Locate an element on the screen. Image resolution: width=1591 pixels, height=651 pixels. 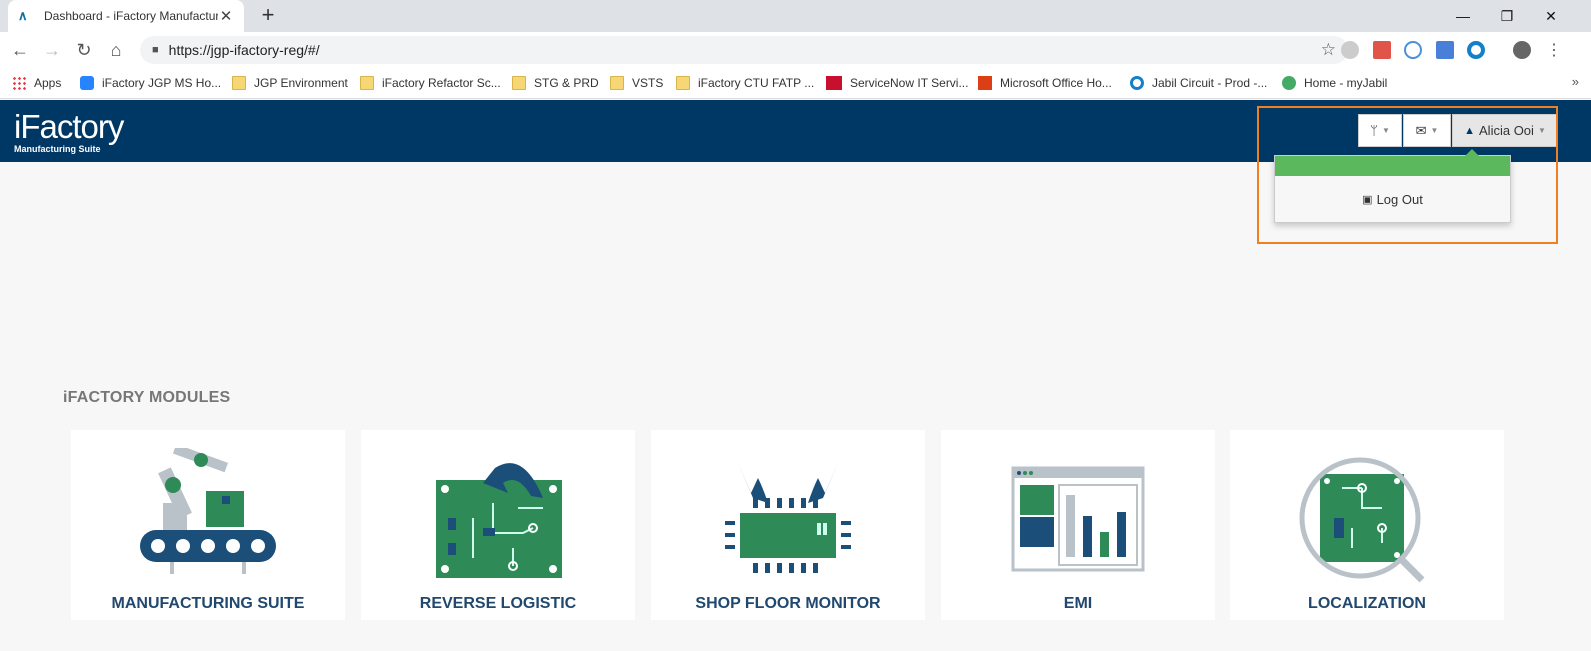
confluence-icon is located at coordinates (87, 83).